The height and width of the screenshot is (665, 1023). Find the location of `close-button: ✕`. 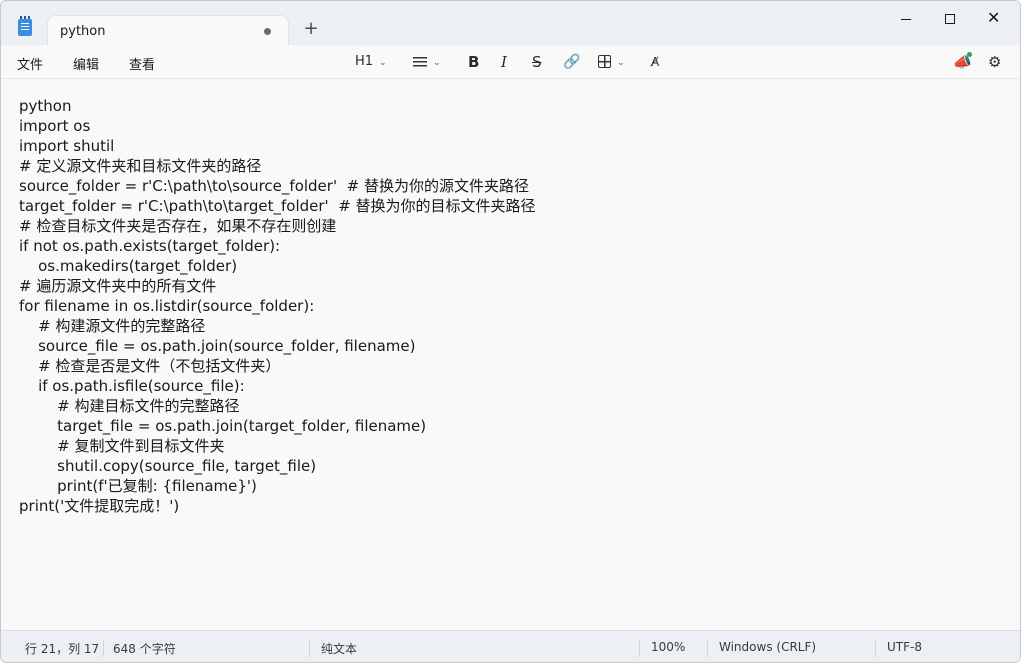

close-button: ✕ is located at coordinates (996, 19).